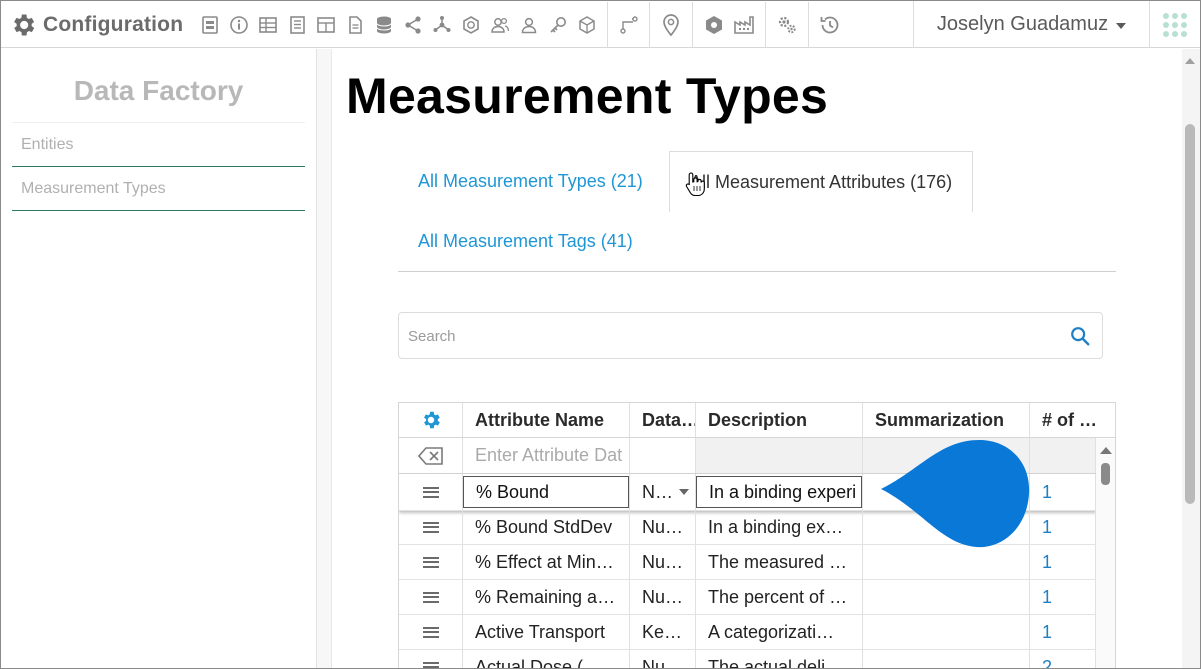 The image size is (1201, 669). I want to click on tab-all-measurement-attributes: All Measurement Attributes (176), so click(821, 181).